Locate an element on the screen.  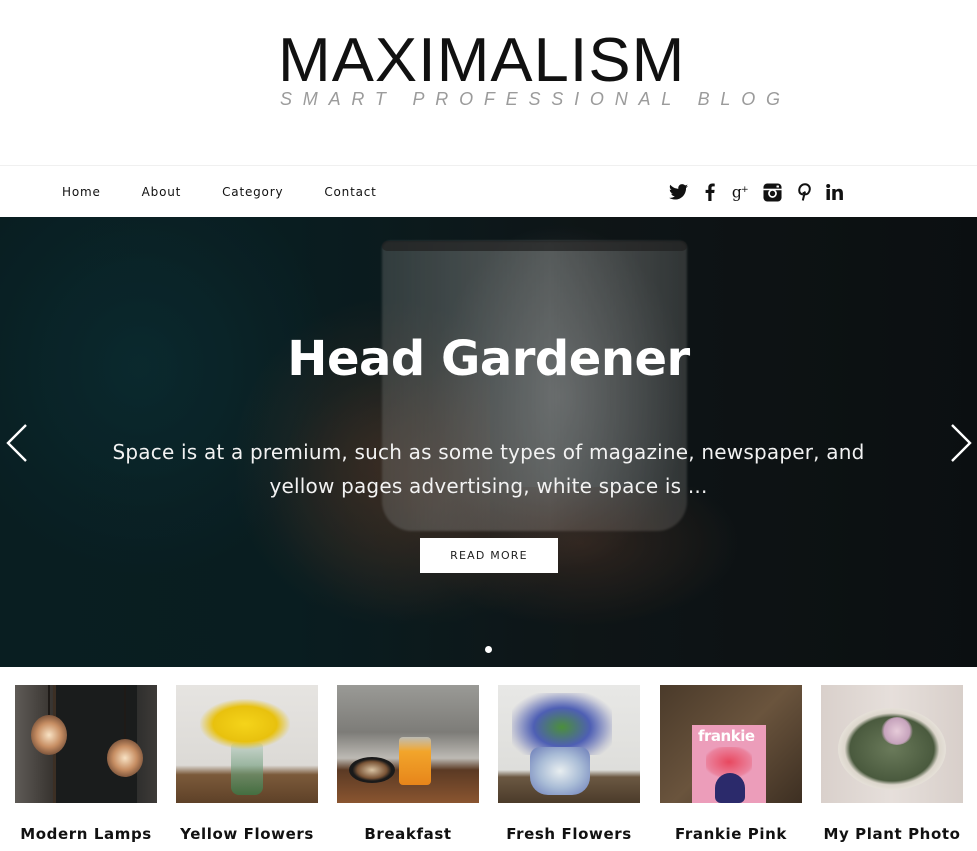
google-plus-icon: g + is located at coordinates (741, 192).